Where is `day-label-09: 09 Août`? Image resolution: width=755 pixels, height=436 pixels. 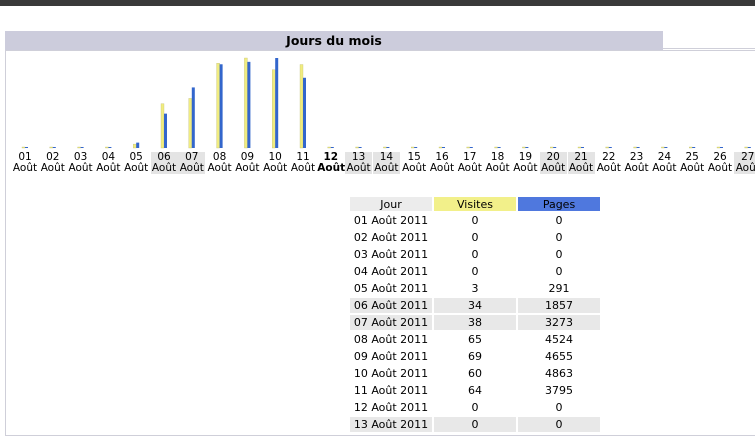
day-label-09: 09 Août is located at coordinates (247, 163).